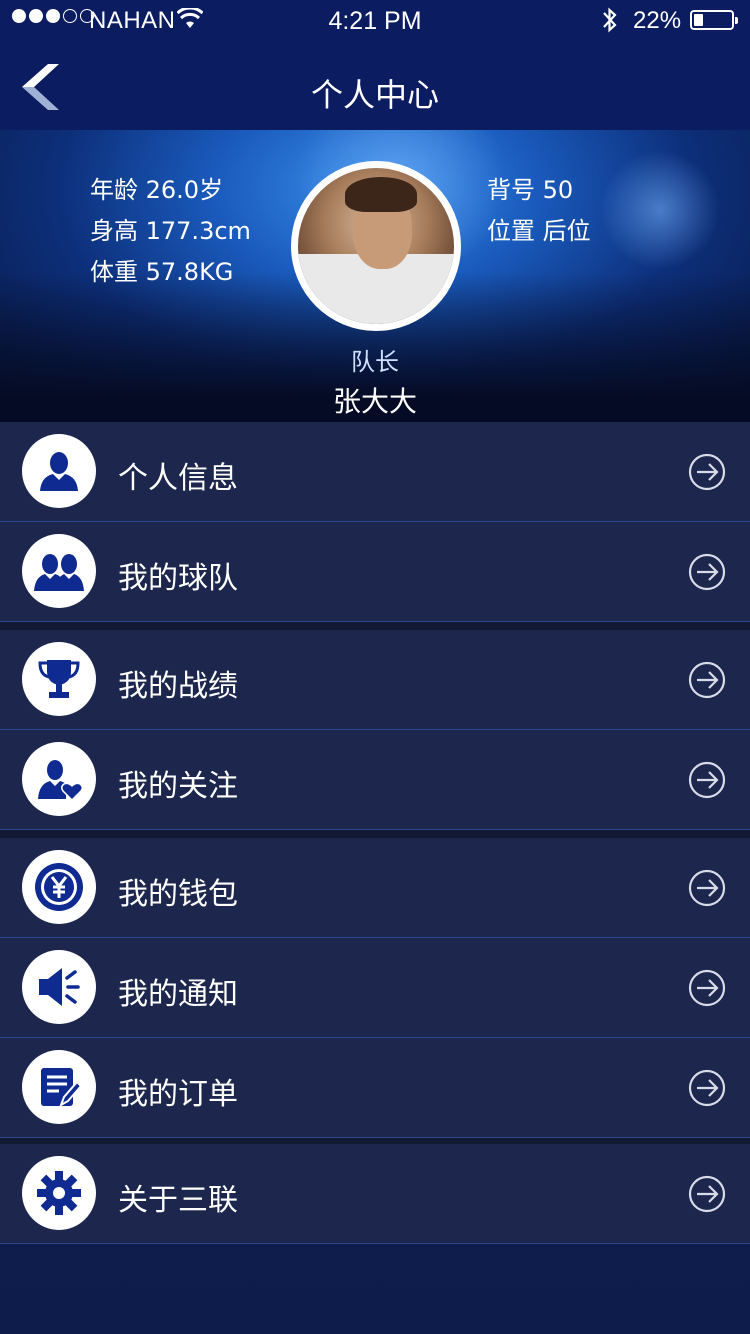  Describe the element at coordinates (178, 578) in the screenshot. I see `menu-label: 我的球队` at that location.